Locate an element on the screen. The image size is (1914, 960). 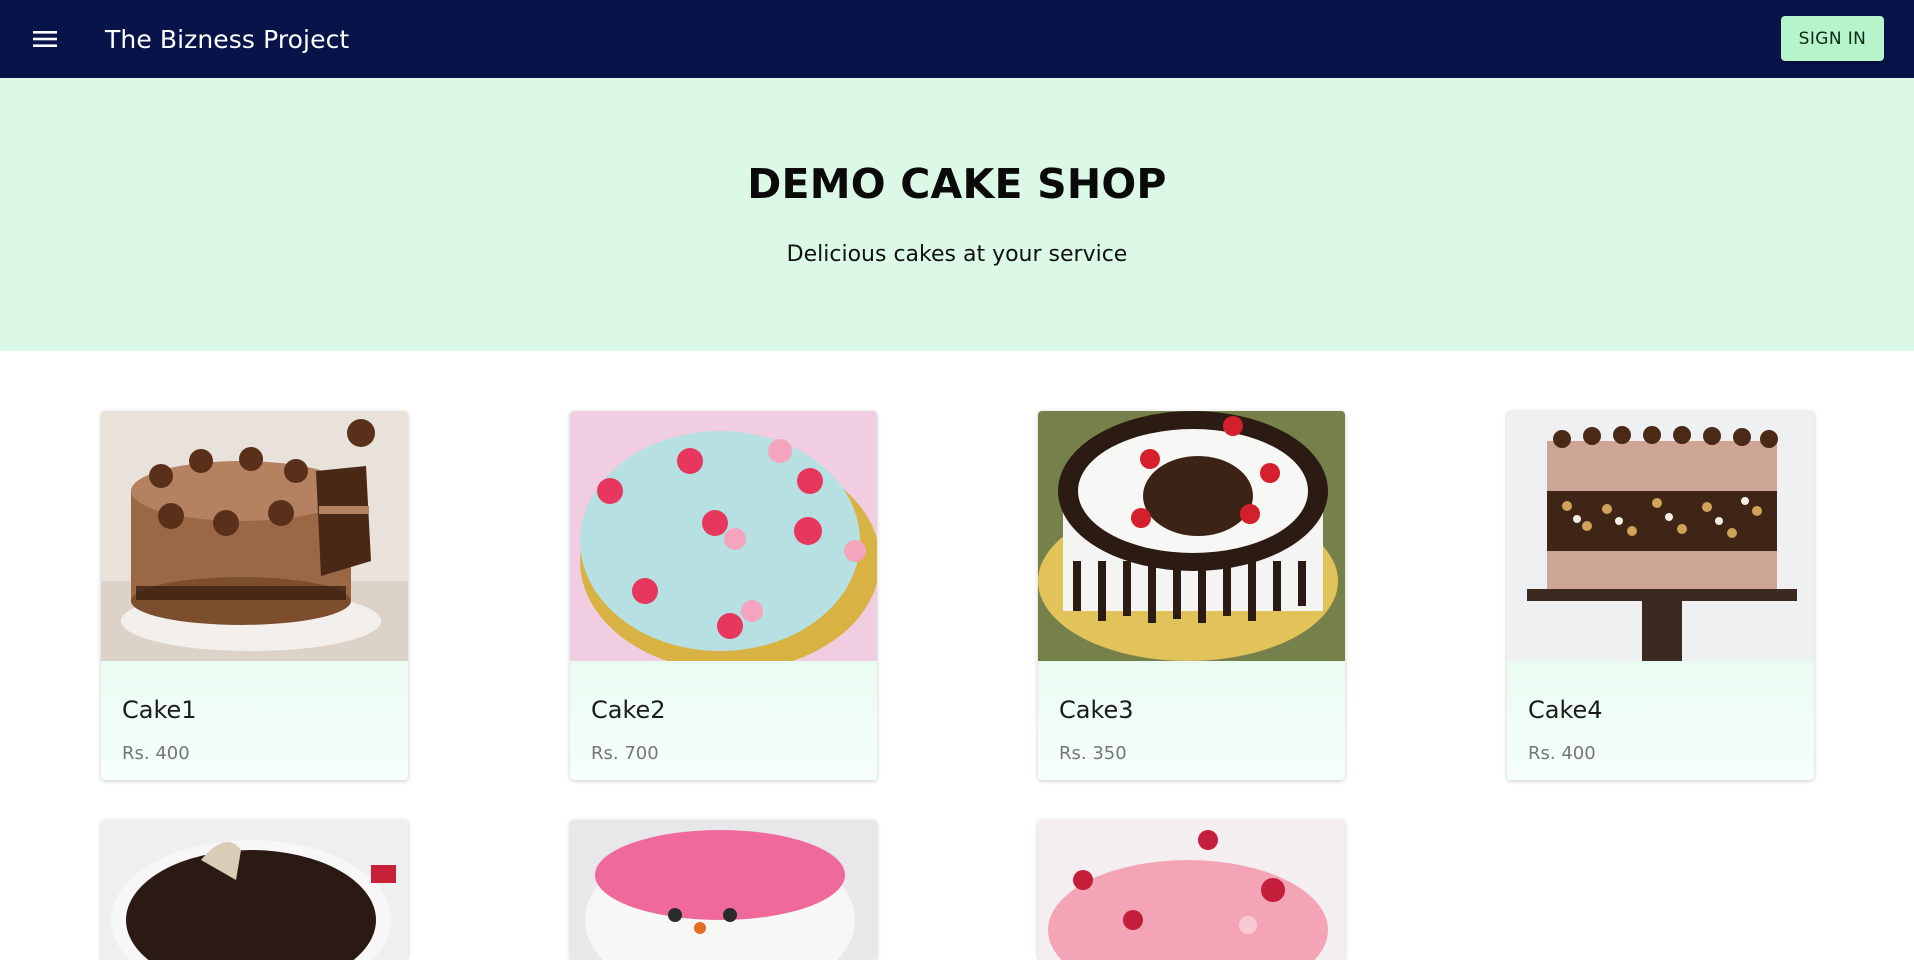
product-card-3: Cake3 Rs. 350 is located at coordinates (1191, 595).